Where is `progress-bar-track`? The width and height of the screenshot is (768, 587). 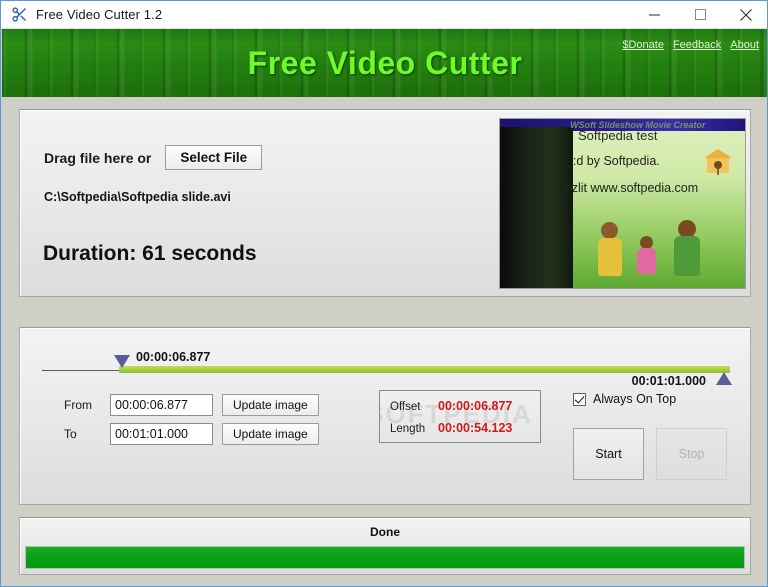 progress-bar-track is located at coordinates (385, 557).